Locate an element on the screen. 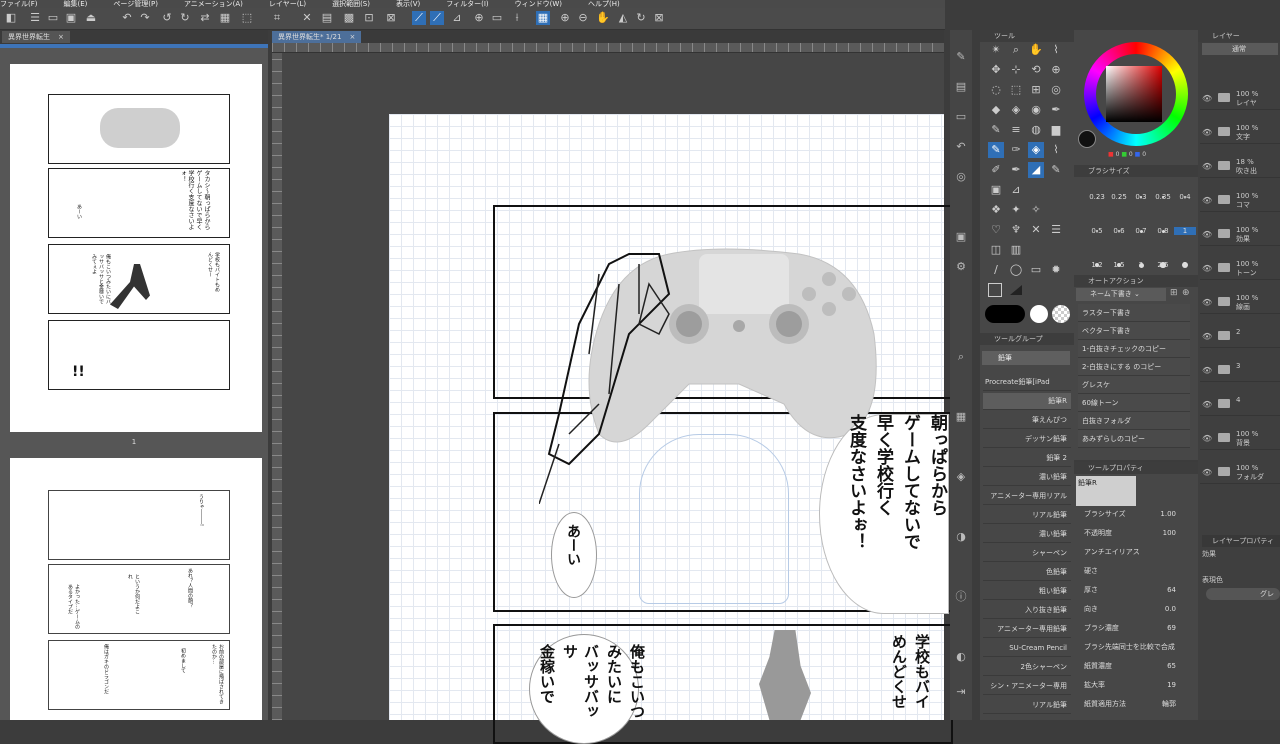 Image resolution: width=1280 pixels, height=744 pixels. tool-property-row: ブラシ先端同士を比較で合成 is located at coordinates (1134, 647).